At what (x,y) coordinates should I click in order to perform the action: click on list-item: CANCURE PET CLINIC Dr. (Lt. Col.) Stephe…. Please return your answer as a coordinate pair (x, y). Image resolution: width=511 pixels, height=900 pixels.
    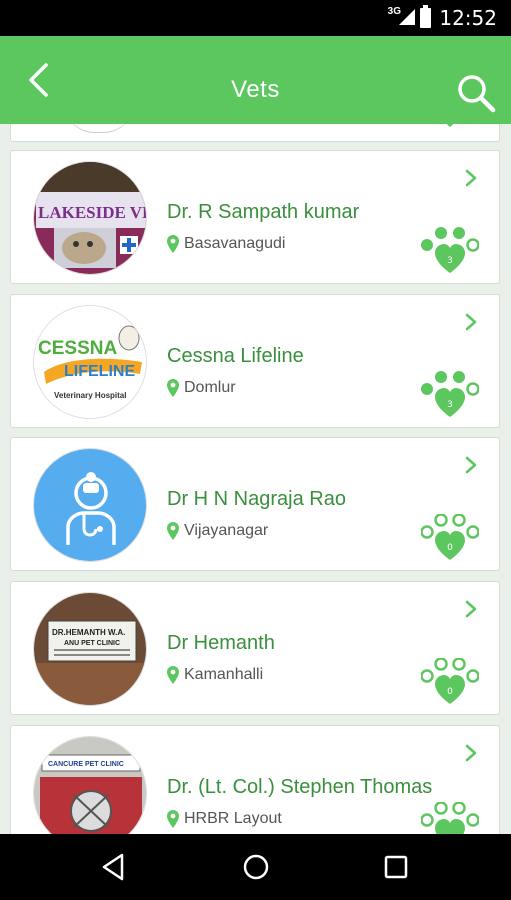
    Looking at the image, I should click on (255, 779).